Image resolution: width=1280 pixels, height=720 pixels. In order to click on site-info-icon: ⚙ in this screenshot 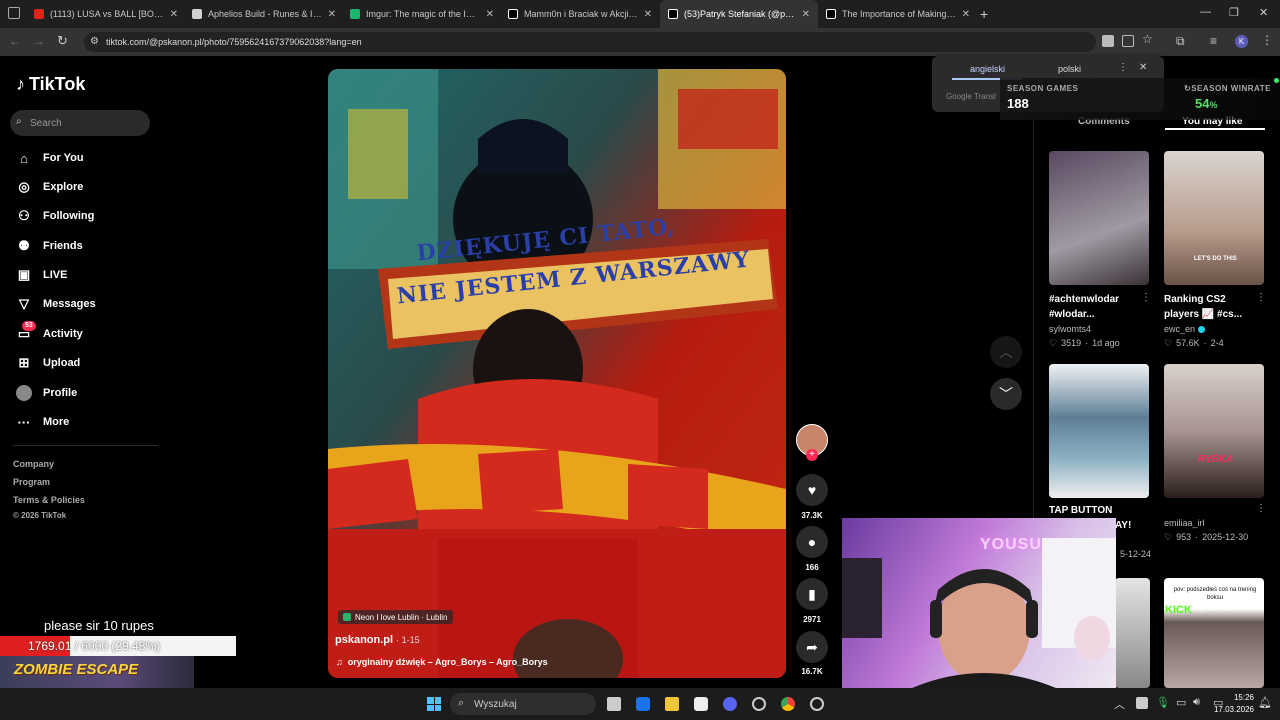, I will do `click(94, 41)`.